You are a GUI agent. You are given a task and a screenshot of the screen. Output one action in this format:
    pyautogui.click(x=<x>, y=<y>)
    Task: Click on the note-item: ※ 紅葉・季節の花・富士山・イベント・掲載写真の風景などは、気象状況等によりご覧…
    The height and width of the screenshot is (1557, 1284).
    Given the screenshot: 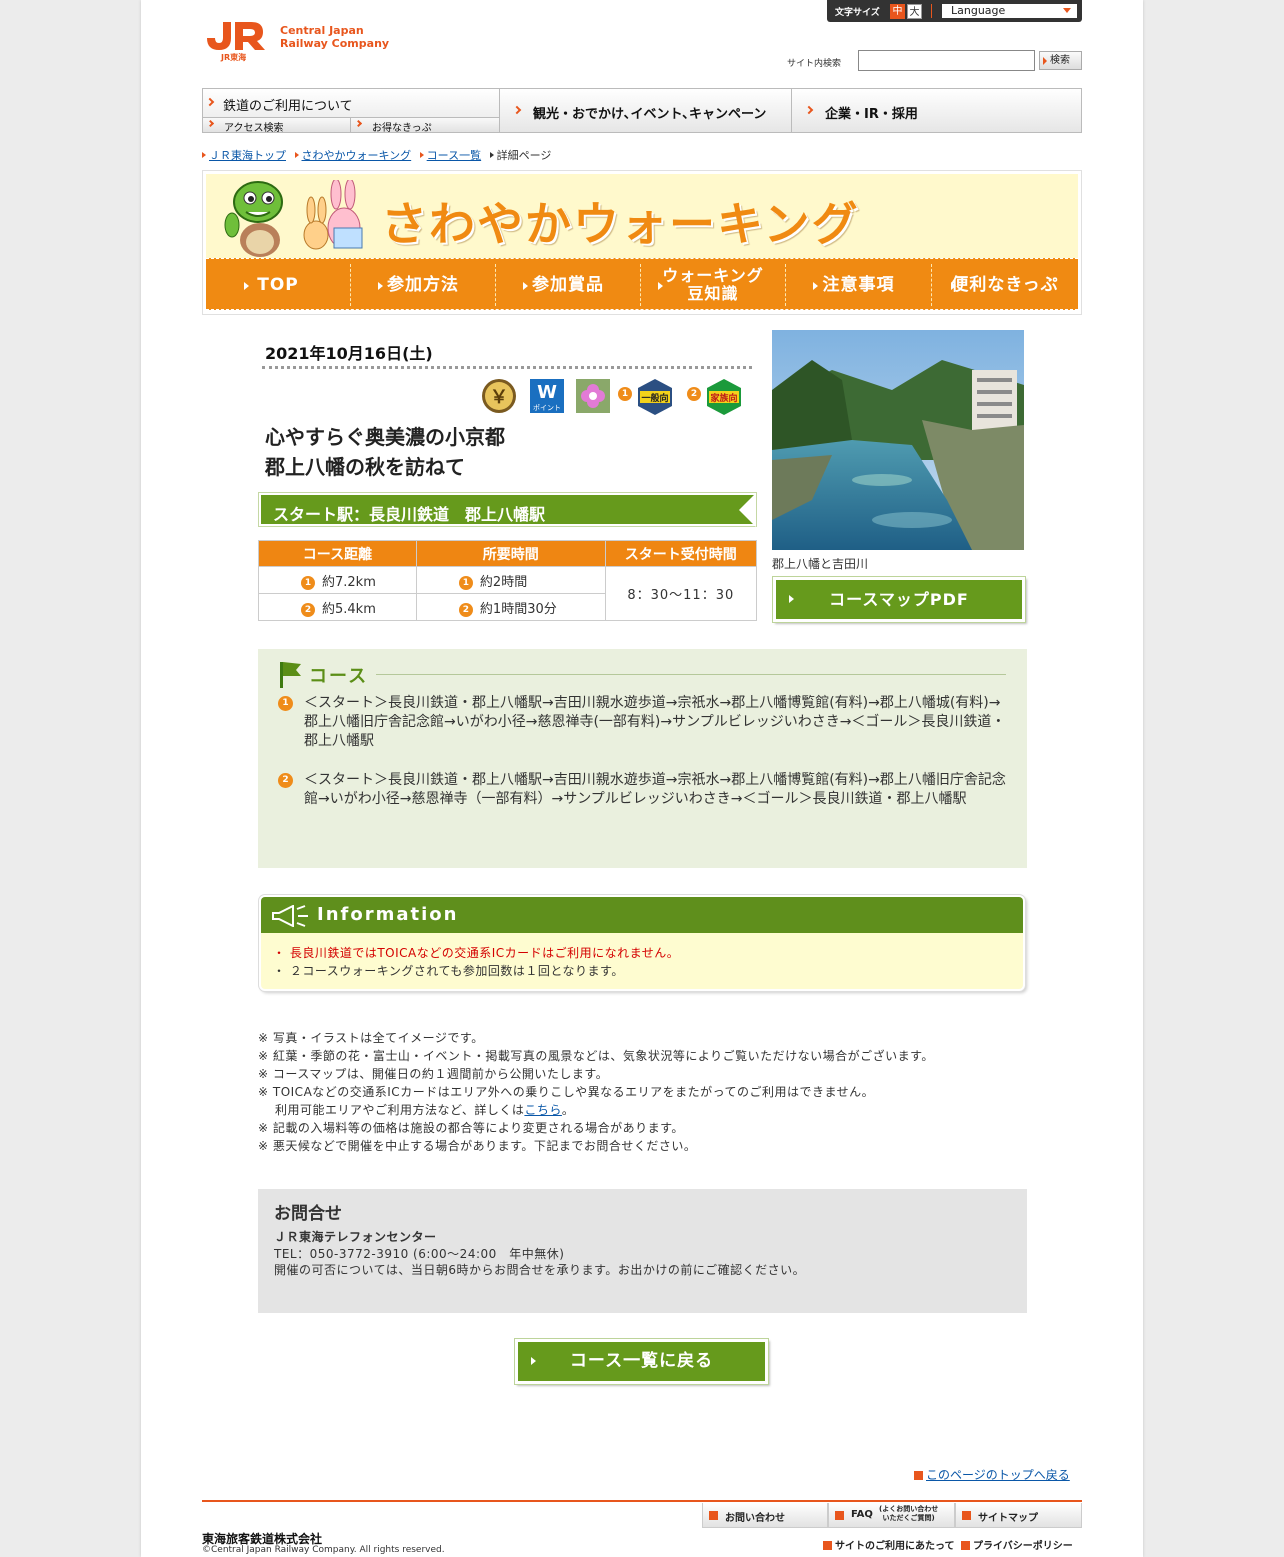 What is the action you would take?
    pyautogui.click(x=596, y=1056)
    